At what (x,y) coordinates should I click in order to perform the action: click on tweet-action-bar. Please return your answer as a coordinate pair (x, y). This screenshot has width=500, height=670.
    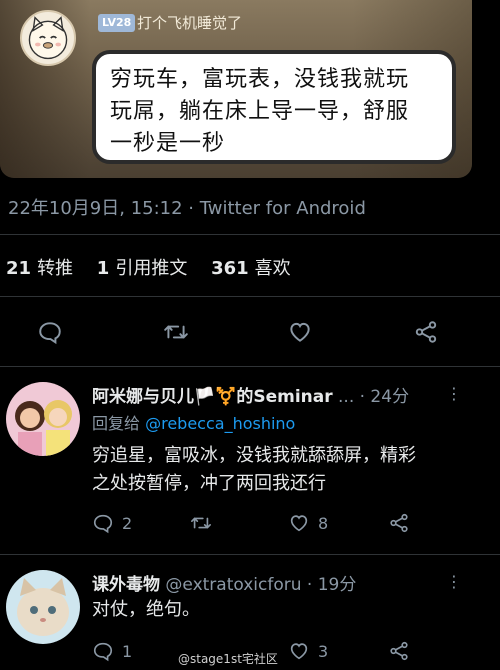
    Looking at the image, I should click on (250, 332).